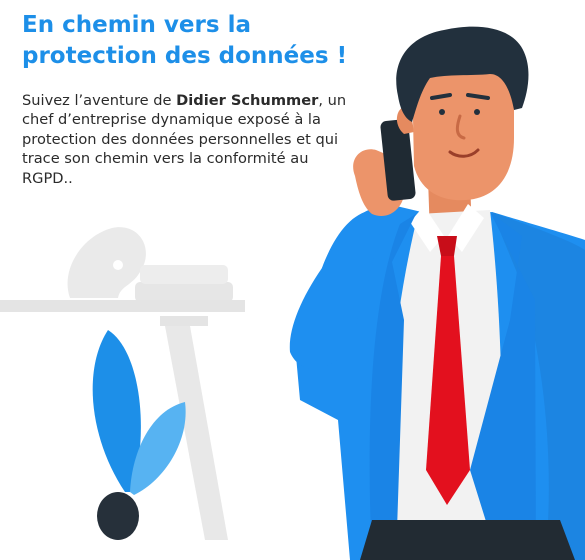  What do you see at coordinates (184, 321) in the screenshot?
I see `desk-edge` at bounding box center [184, 321].